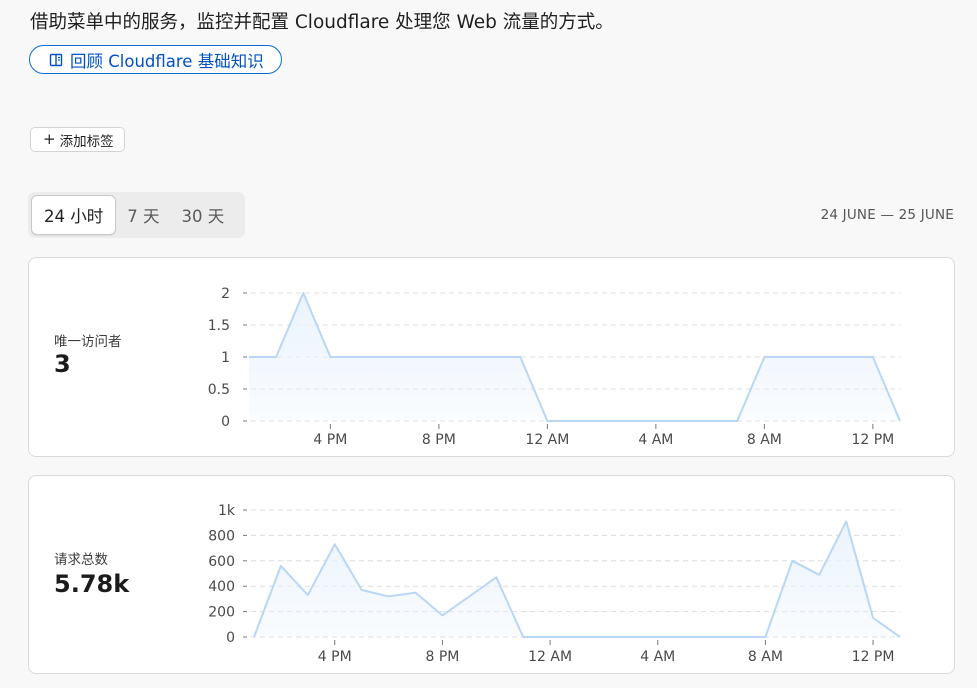  Describe the element at coordinates (227, 511) in the screenshot. I see `y-tick-label: 1k` at that location.